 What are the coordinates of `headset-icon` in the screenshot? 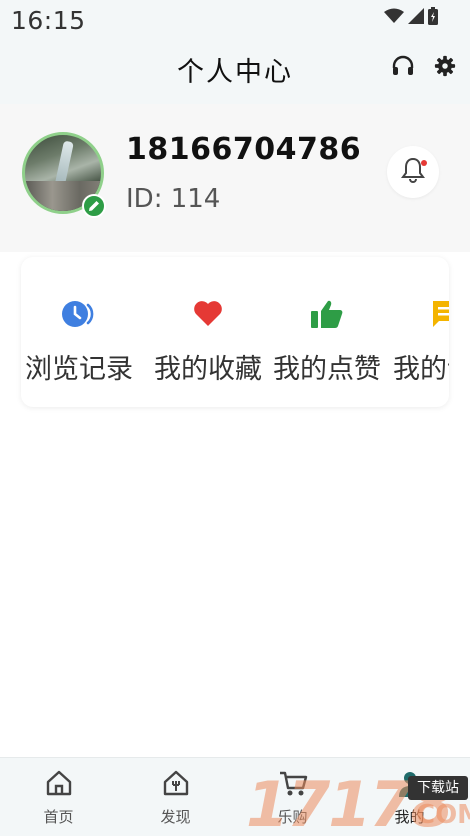 It's located at (403, 68).